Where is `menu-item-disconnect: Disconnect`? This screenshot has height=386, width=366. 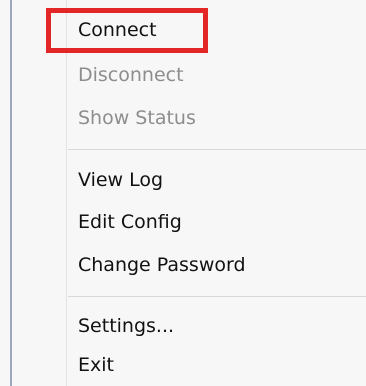 menu-item-disconnect: Disconnect is located at coordinates (188, 75).